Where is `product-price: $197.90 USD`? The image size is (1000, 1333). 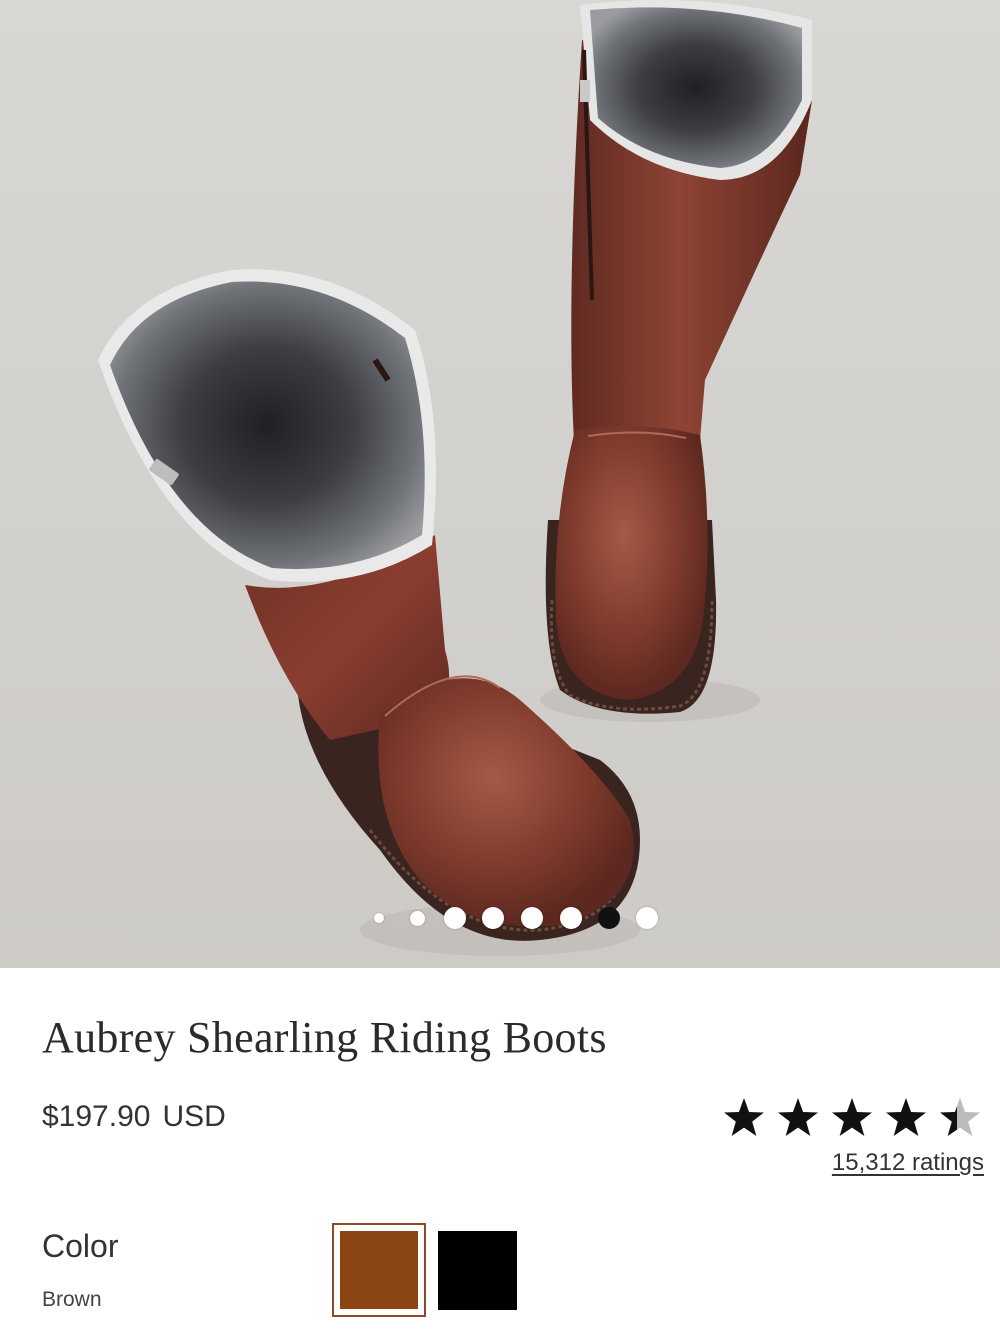
product-price: $197.90 USD is located at coordinates (134, 1117).